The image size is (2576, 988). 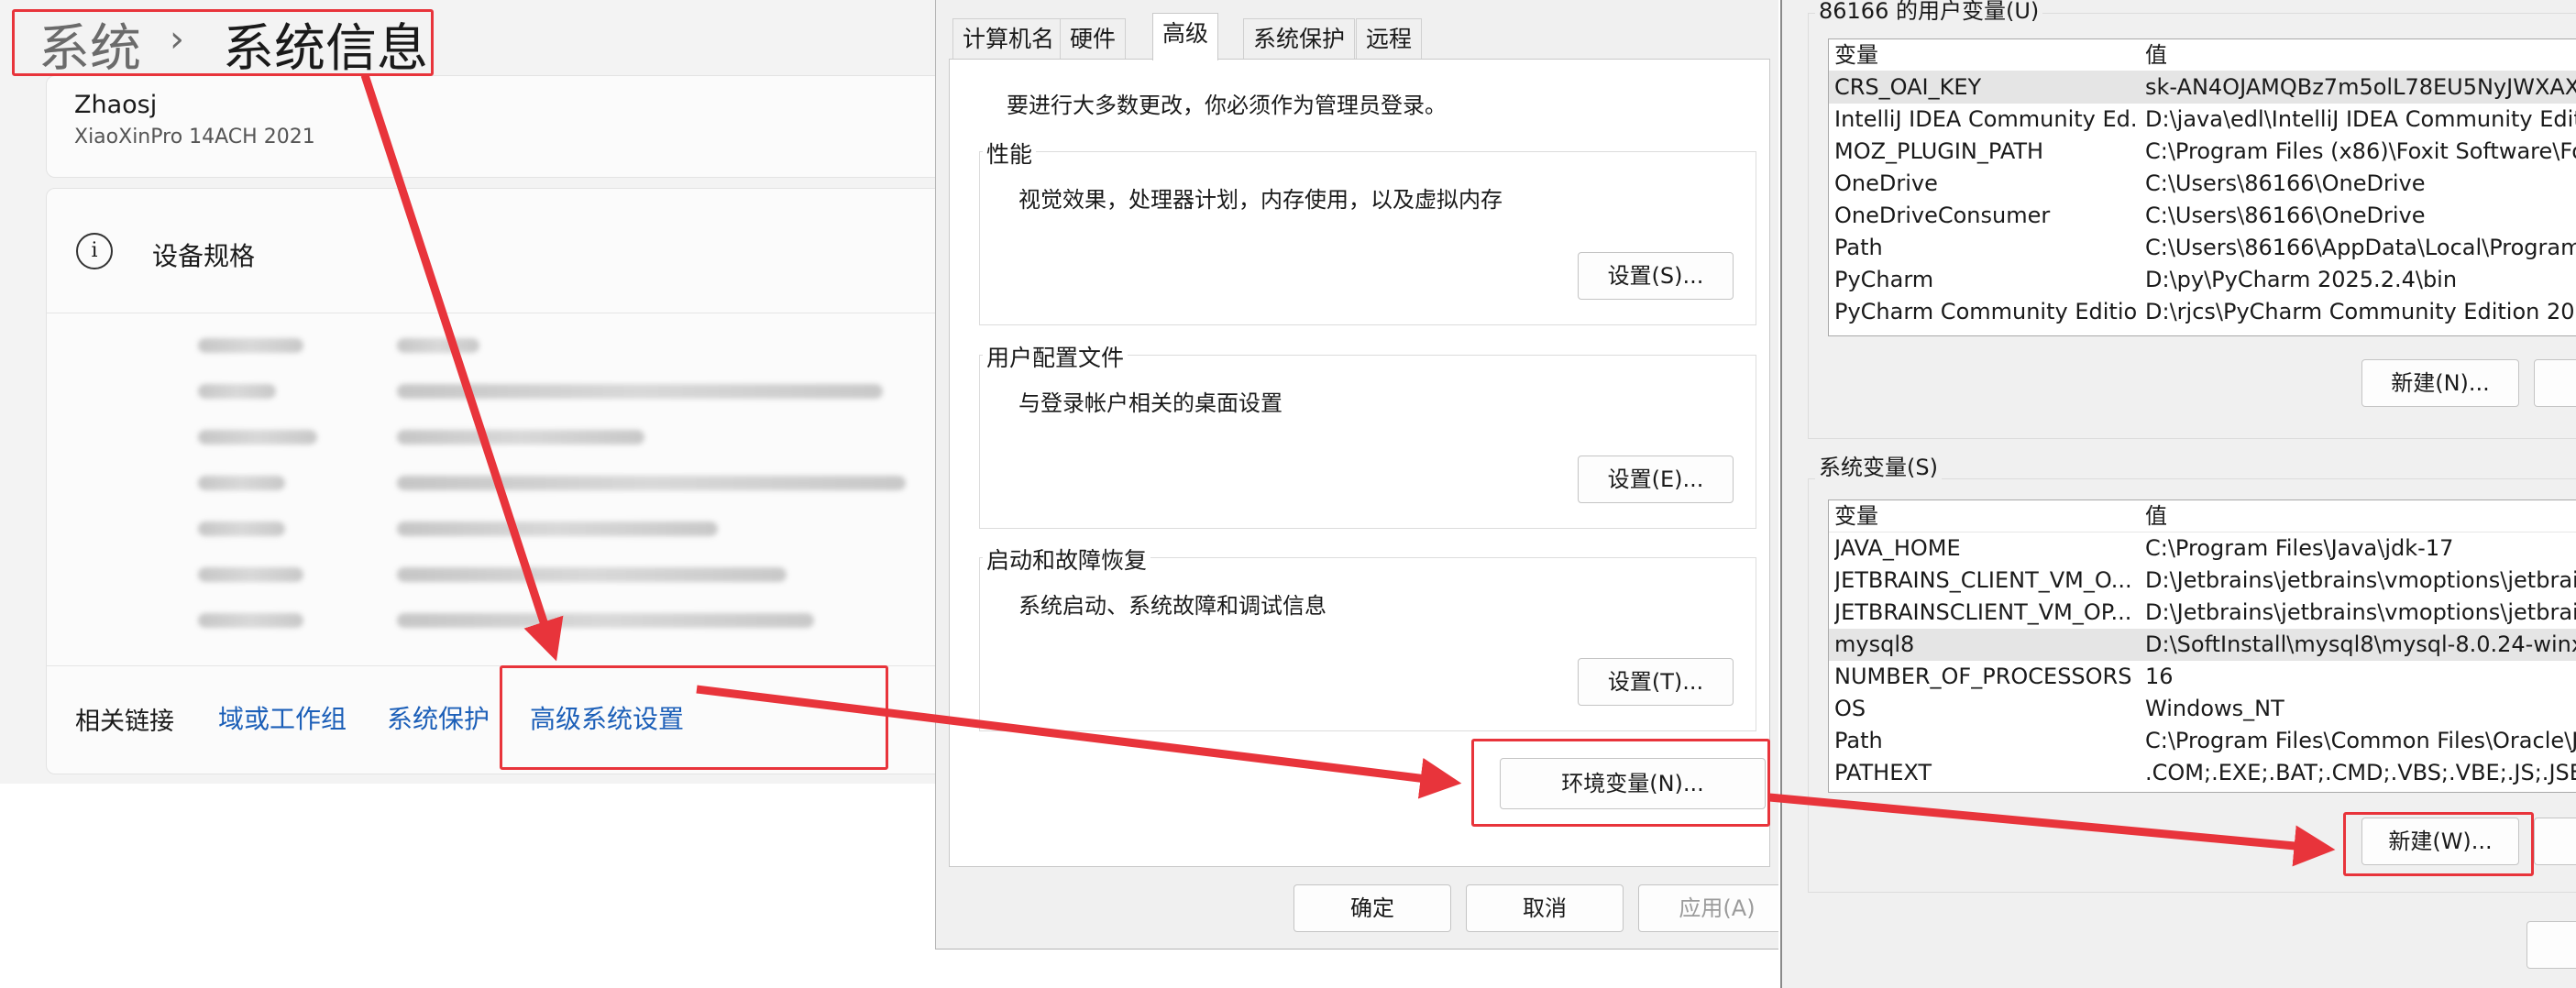 What do you see at coordinates (1079, 742) in the screenshot?
I see `arrow-to-env-button` at bounding box center [1079, 742].